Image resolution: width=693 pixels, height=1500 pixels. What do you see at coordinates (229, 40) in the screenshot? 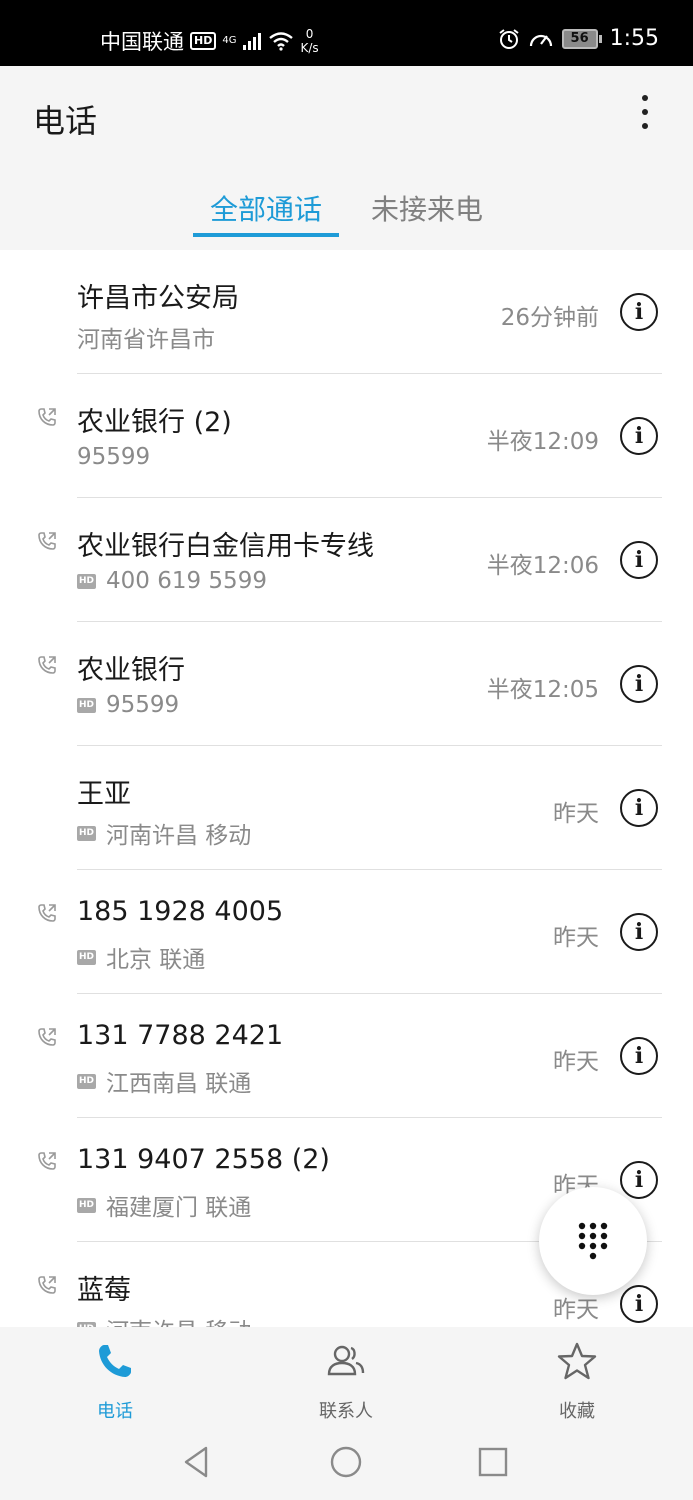
I see `network-type: 4G` at bounding box center [229, 40].